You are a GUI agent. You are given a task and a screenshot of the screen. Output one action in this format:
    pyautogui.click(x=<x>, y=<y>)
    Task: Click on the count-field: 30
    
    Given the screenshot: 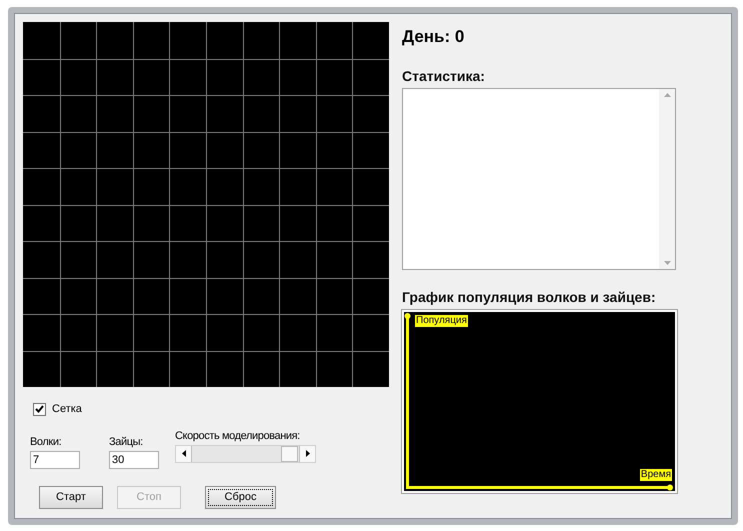 What is the action you would take?
    pyautogui.click(x=134, y=459)
    